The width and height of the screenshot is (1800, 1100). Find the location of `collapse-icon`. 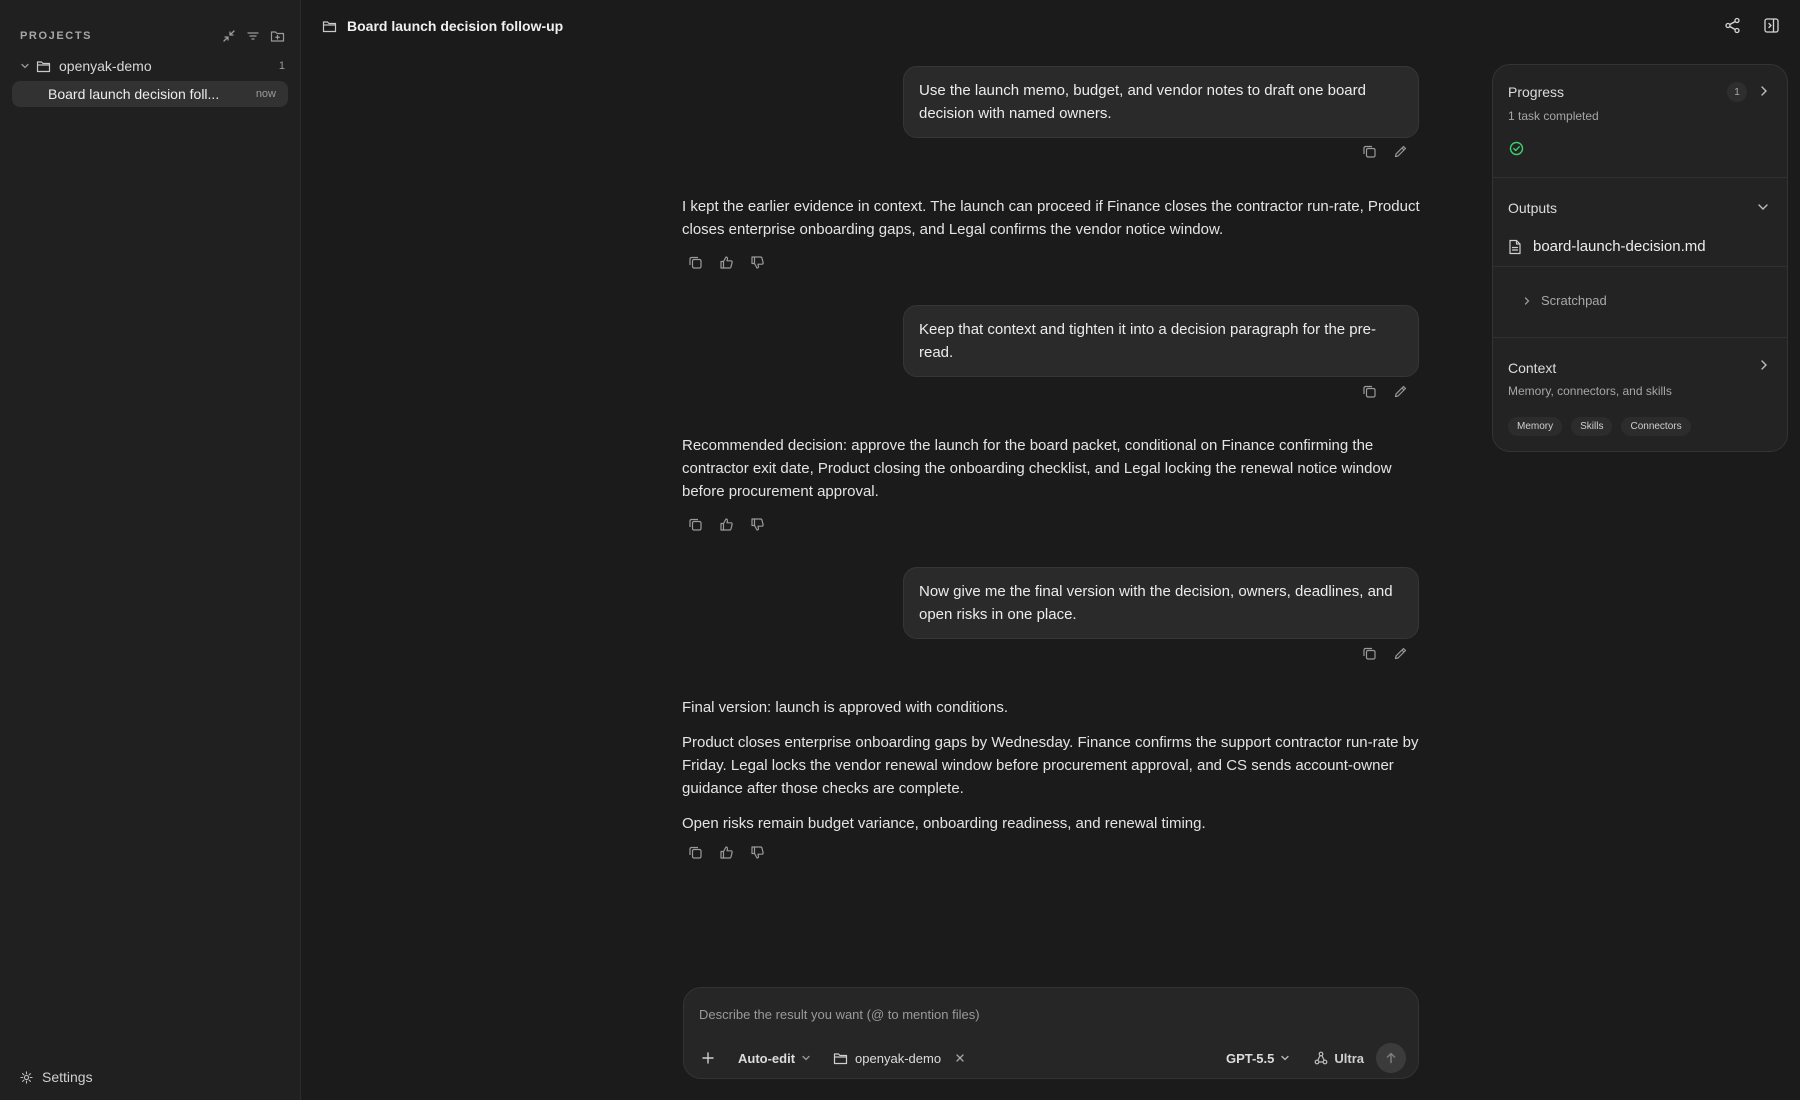

collapse-icon is located at coordinates (229, 36).